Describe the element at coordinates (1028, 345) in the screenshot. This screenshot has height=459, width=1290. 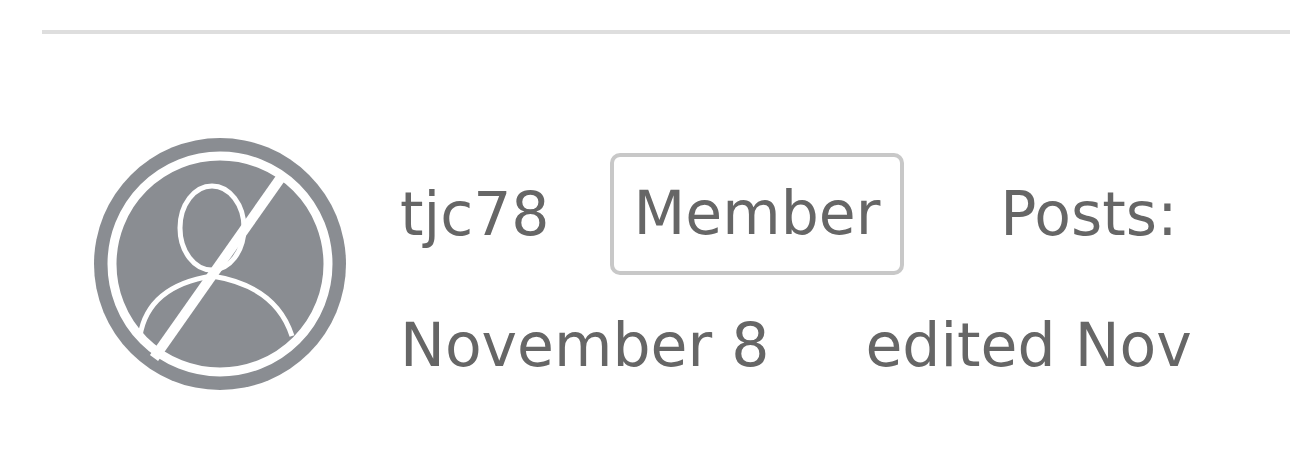
I see `edited-label: edited Nov` at that location.